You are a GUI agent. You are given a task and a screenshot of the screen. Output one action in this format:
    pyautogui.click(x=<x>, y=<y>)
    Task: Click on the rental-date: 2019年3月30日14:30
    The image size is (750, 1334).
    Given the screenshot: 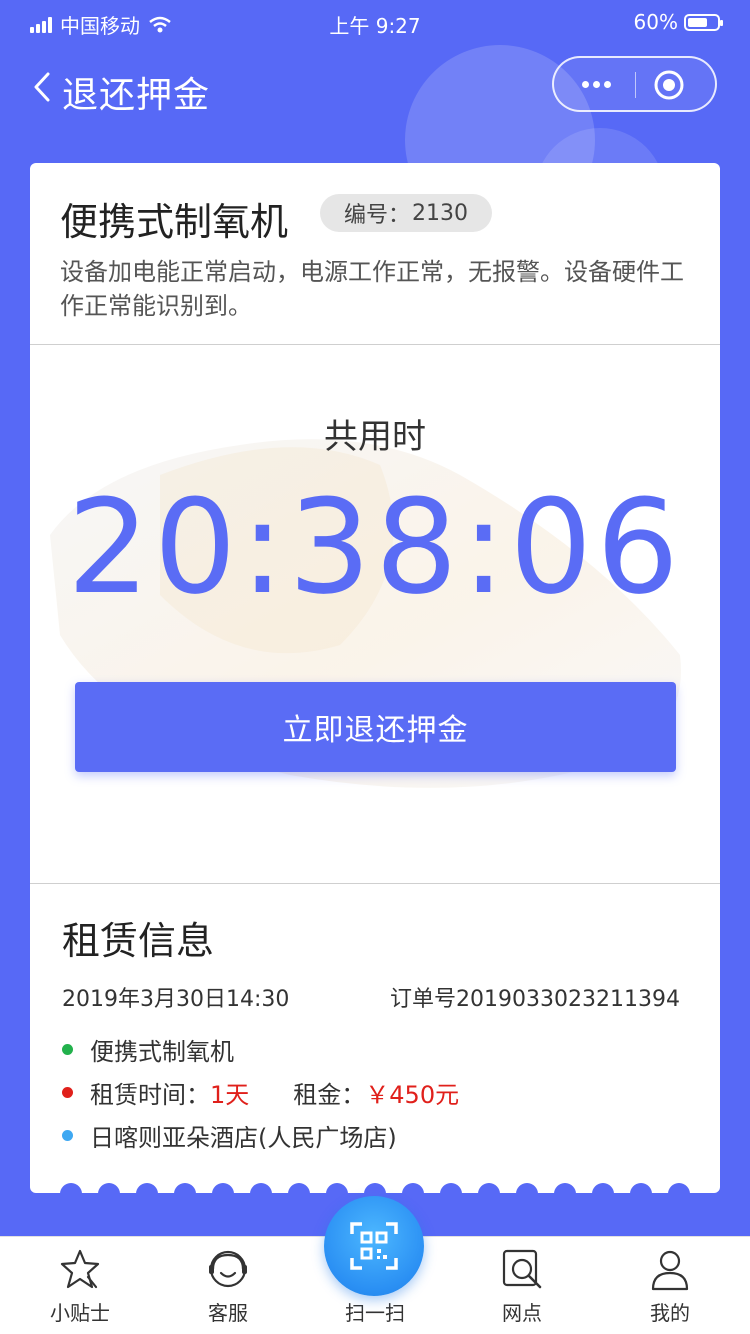 What is the action you would take?
    pyautogui.click(x=176, y=999)
    